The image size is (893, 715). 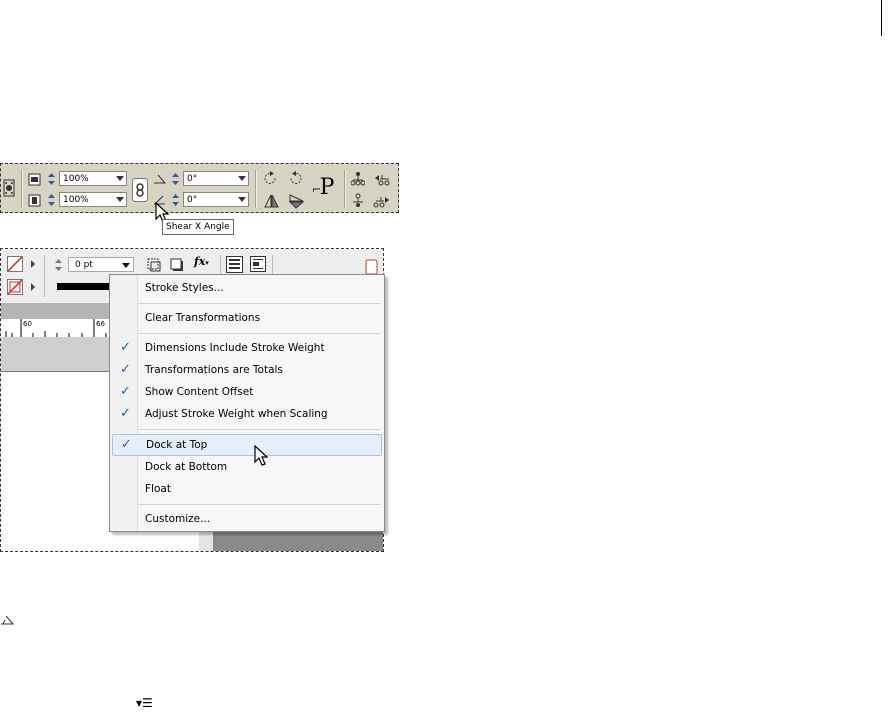 I want to click on paragraph-reference-icon: ⌐ P, so click(x=327, y=188).